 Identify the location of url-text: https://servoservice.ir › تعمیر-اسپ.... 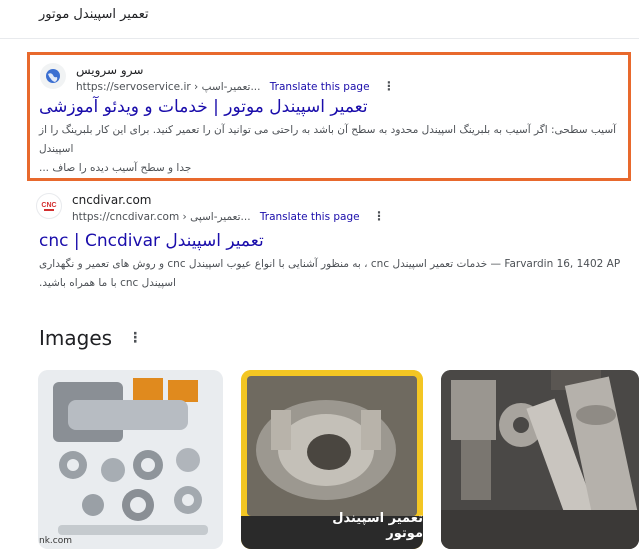
(168, 87).